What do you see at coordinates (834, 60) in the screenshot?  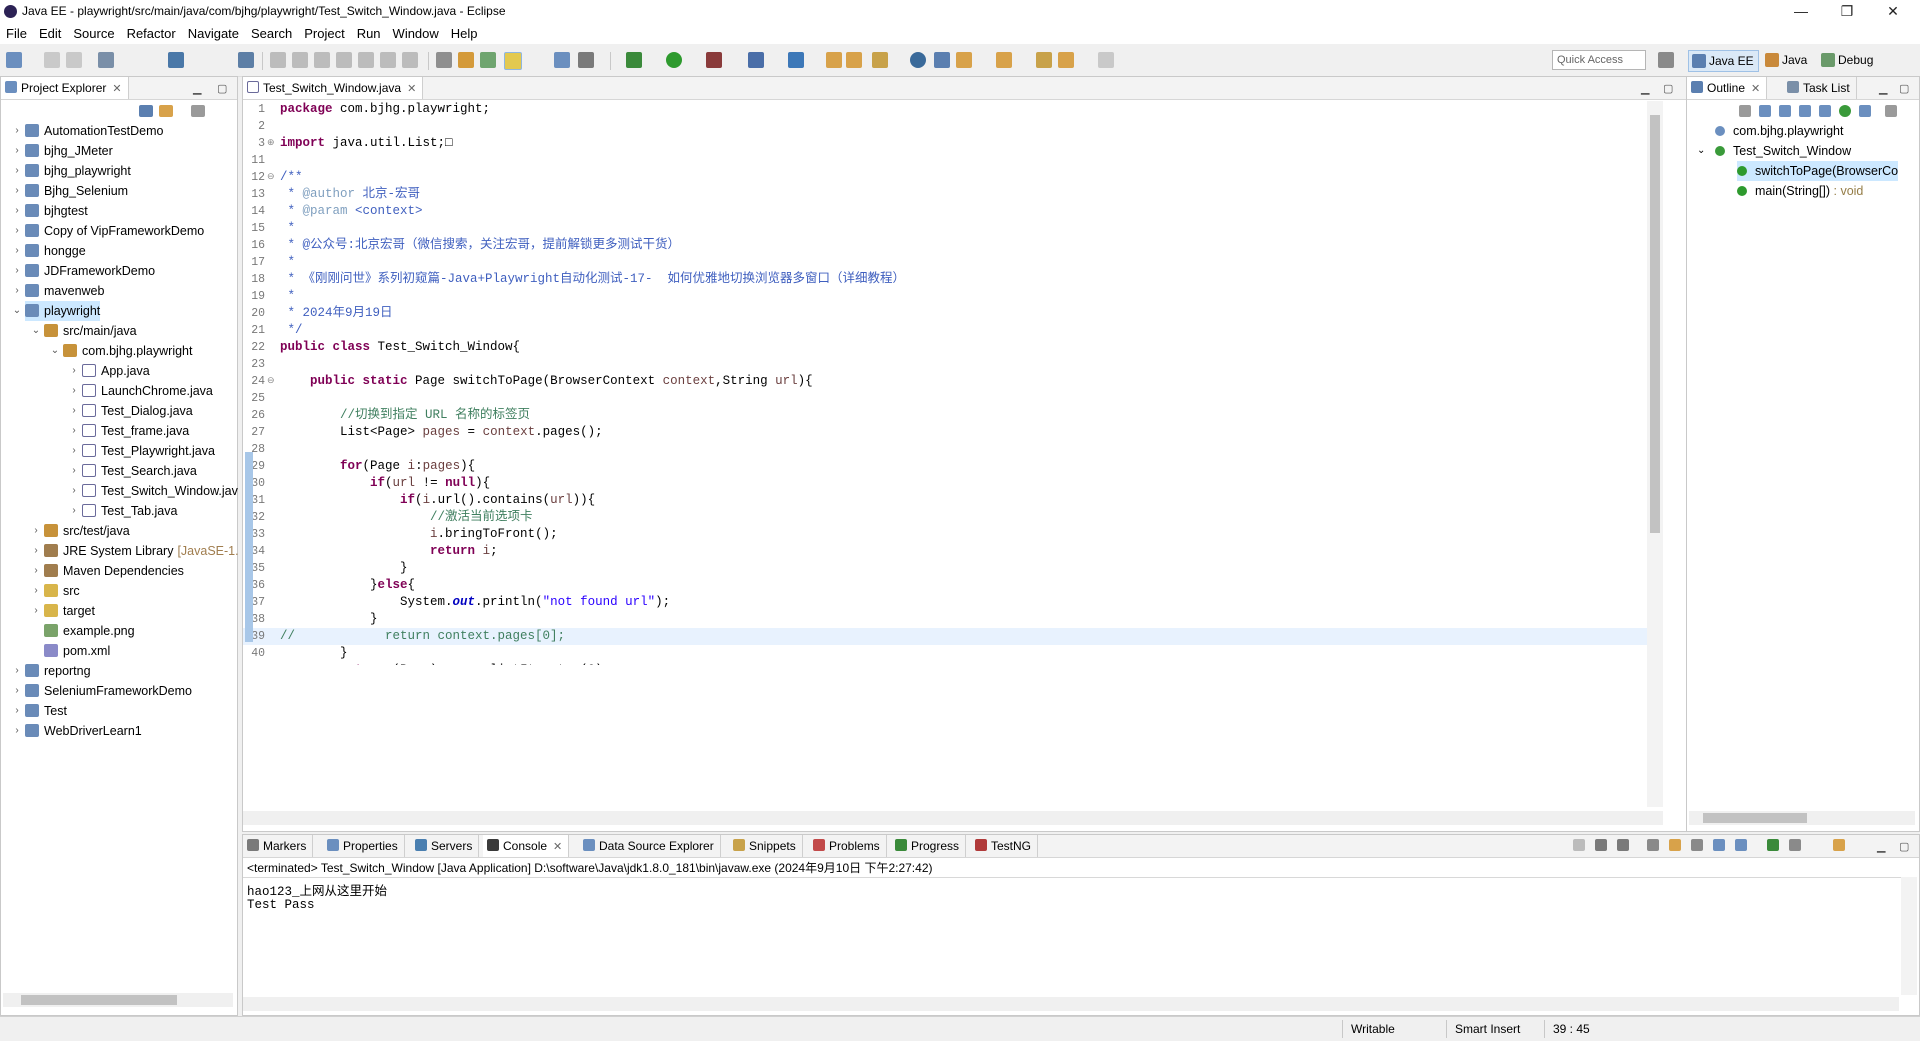 I see `open-type-icon` at bounding box center [834, 60].